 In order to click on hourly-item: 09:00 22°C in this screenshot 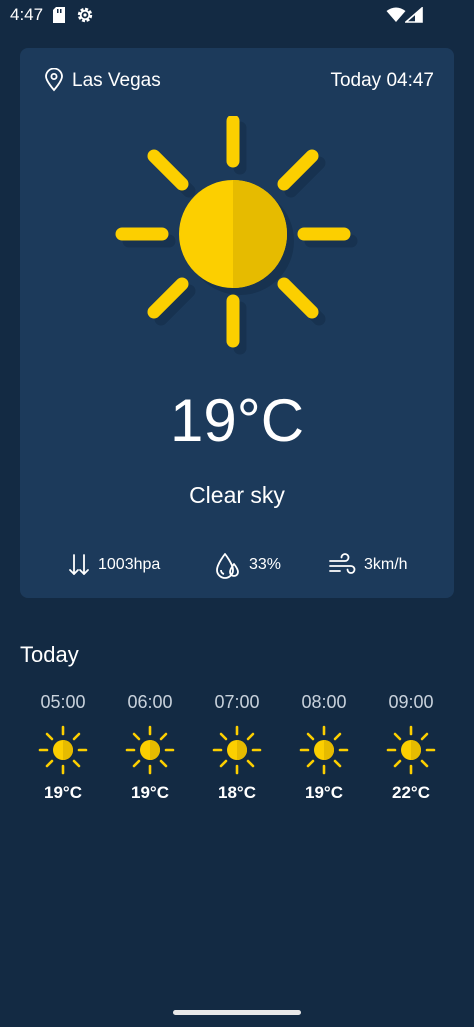, I will do `click(411, 747)`.